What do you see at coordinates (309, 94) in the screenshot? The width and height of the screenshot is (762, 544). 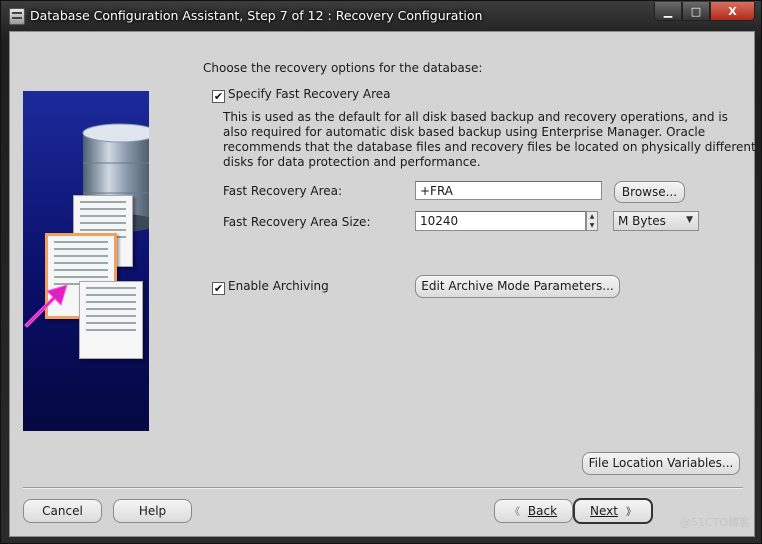 I see `specify-fra-label: Specify Fast Recovery Area` at bounding box center [309, 94].